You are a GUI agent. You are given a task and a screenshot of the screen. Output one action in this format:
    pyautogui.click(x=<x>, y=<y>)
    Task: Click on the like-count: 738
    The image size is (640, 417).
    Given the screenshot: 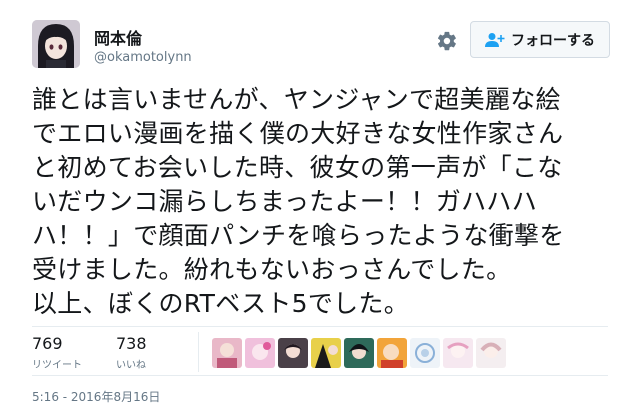 What is the action you would take?
    pyautogui.click(x=131, y=343)
    